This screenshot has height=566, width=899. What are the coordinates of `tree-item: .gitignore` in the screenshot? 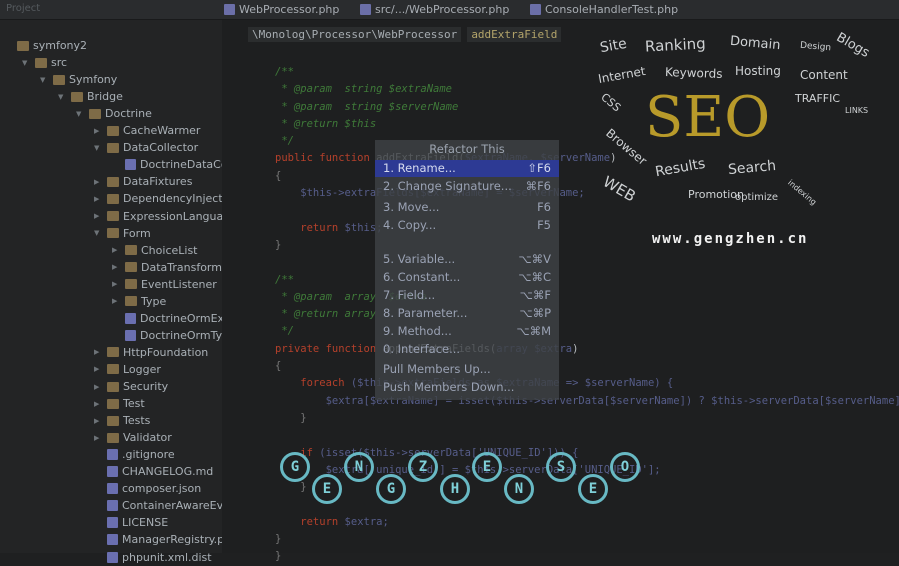 It's located at (134, 454).